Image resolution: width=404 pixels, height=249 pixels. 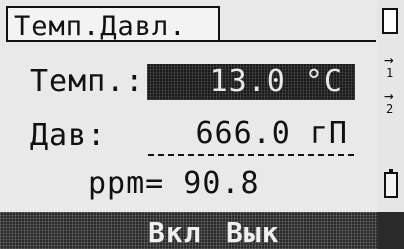 What do you see at coordinates (391, 230) in the screenshot?
I see `softkey-bar-right-segment` at bounding box center [391, 230].